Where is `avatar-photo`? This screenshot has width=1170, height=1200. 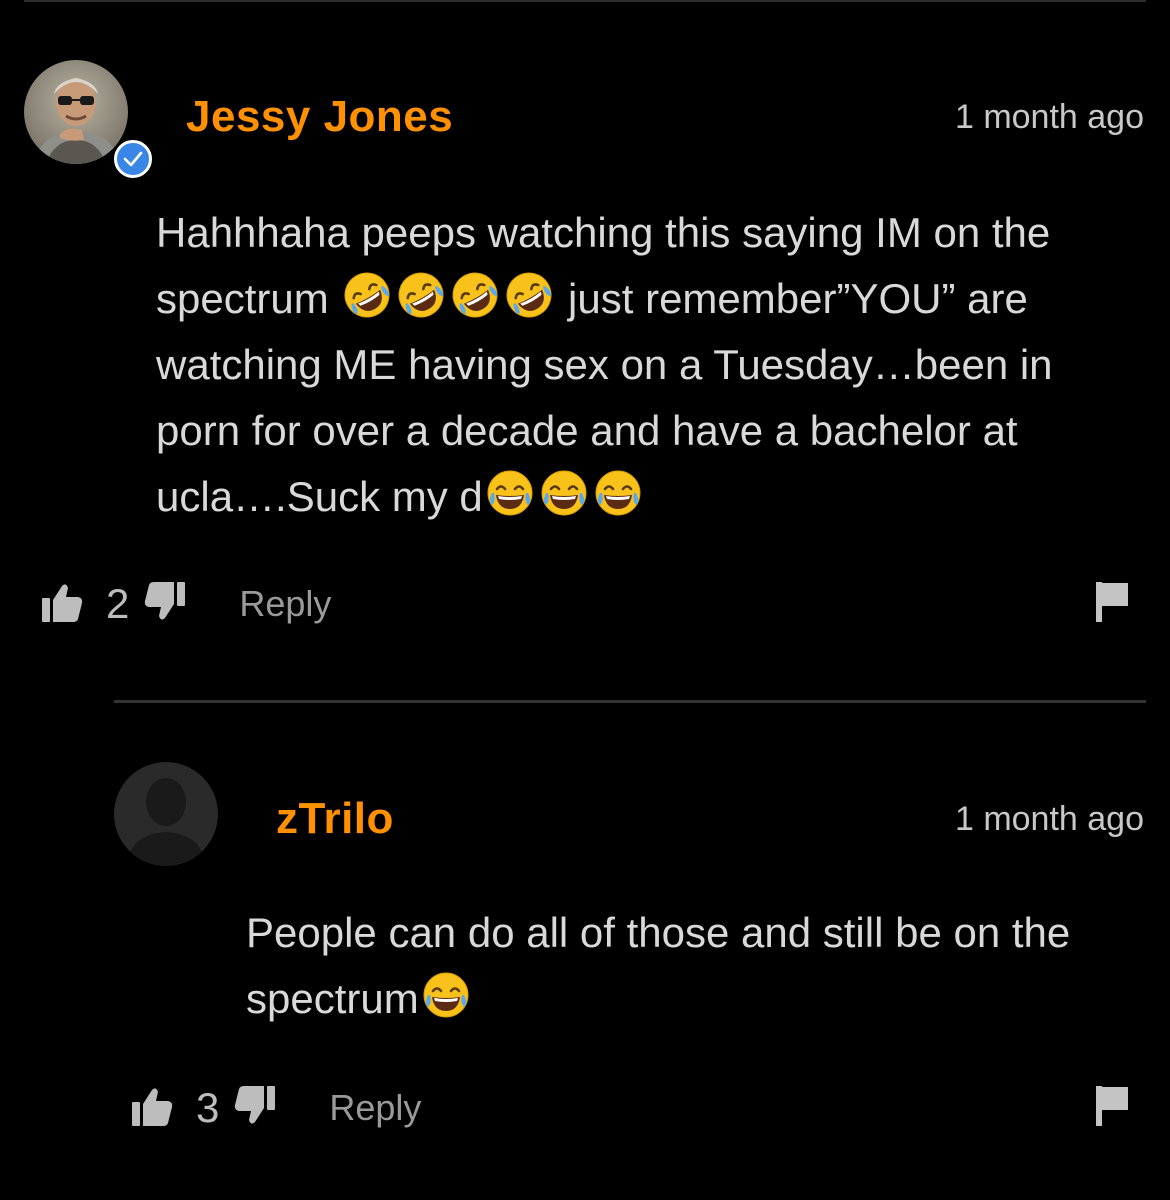 avatar-photo is located at coordinates (76, 112).